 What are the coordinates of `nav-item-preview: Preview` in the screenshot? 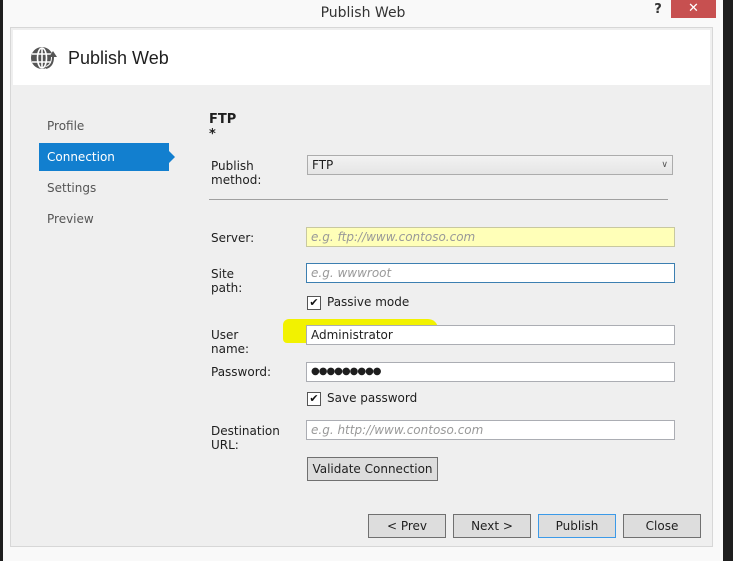 It's located at (104, 219).